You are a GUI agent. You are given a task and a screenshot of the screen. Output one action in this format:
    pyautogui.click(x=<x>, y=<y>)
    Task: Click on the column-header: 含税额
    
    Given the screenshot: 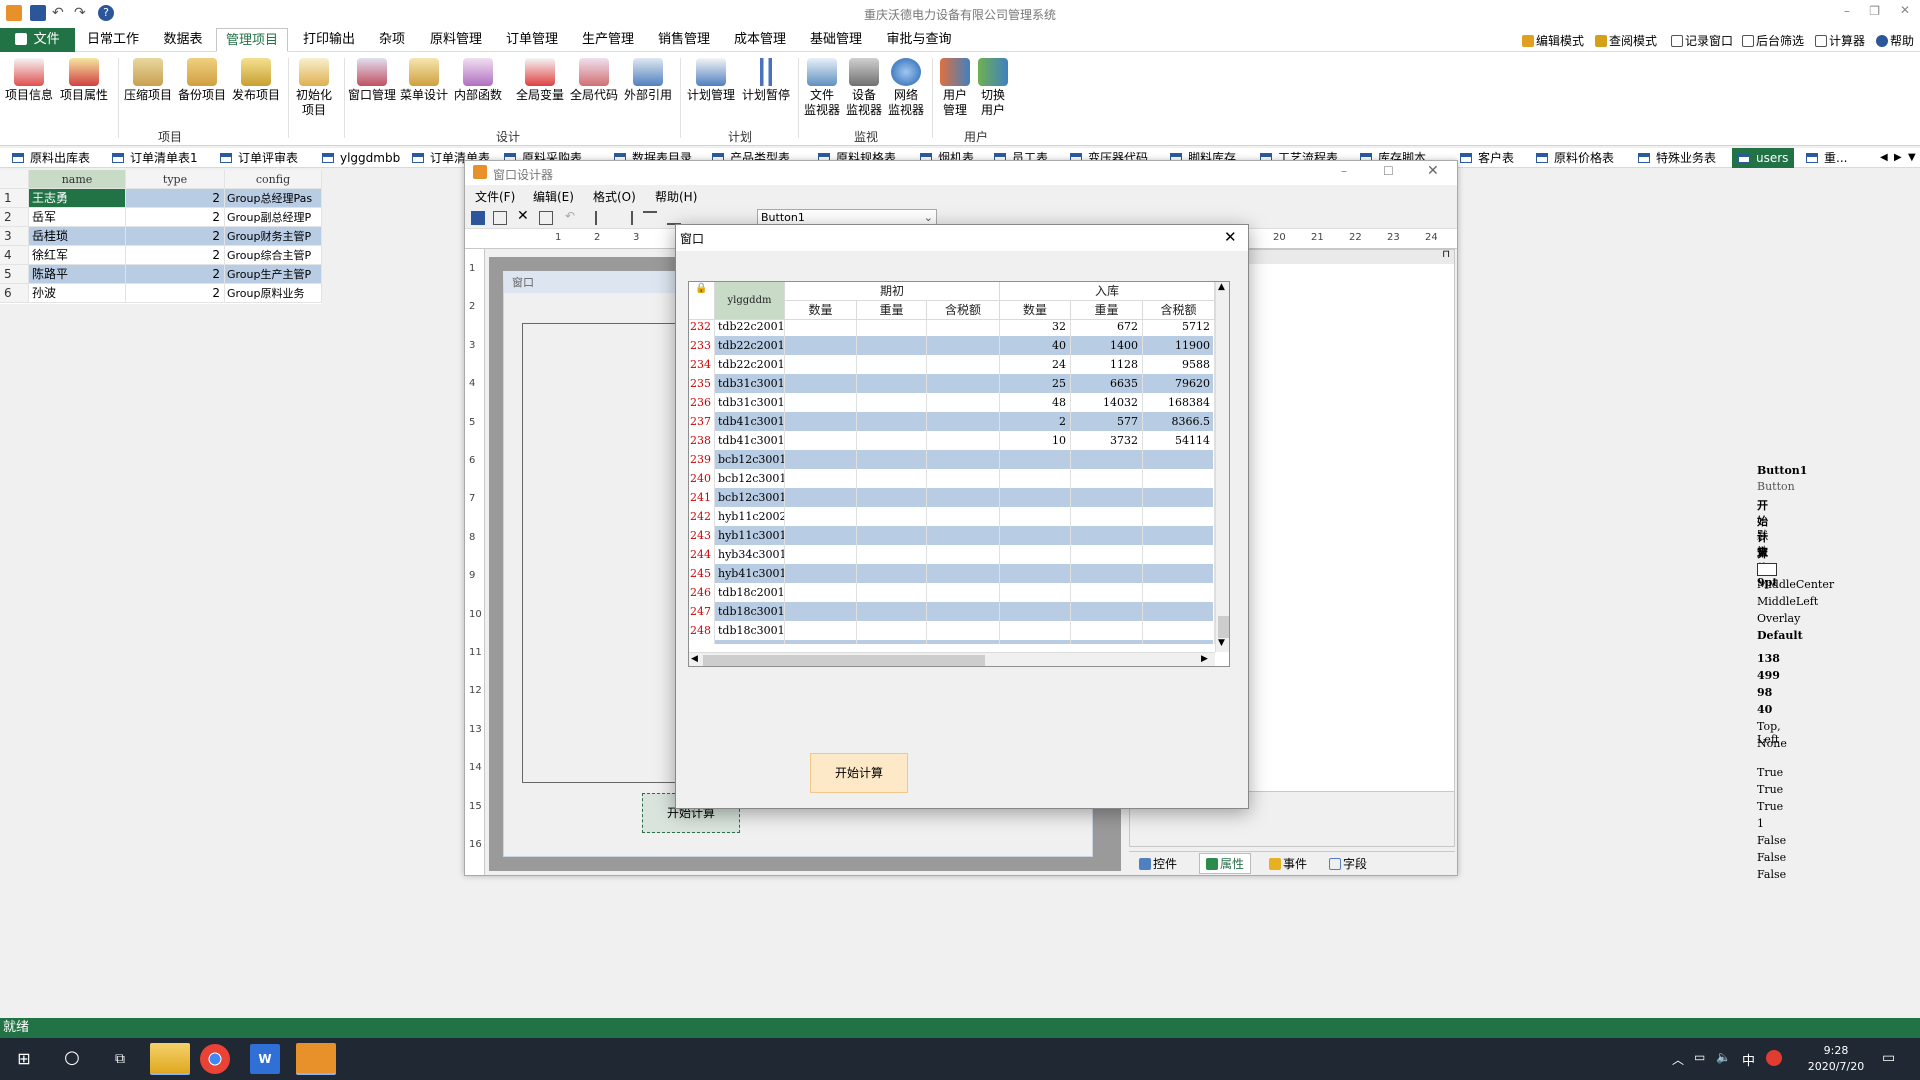 What is the action you would take?
    pyautogui.click(x=963, y=310)
    